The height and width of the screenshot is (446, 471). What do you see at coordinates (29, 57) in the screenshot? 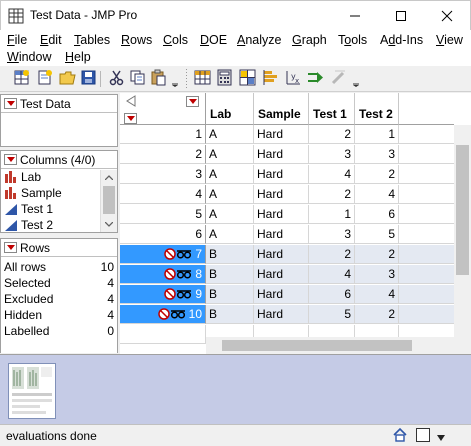
I see `menu-window: Window` at bounding box center [29, 57].